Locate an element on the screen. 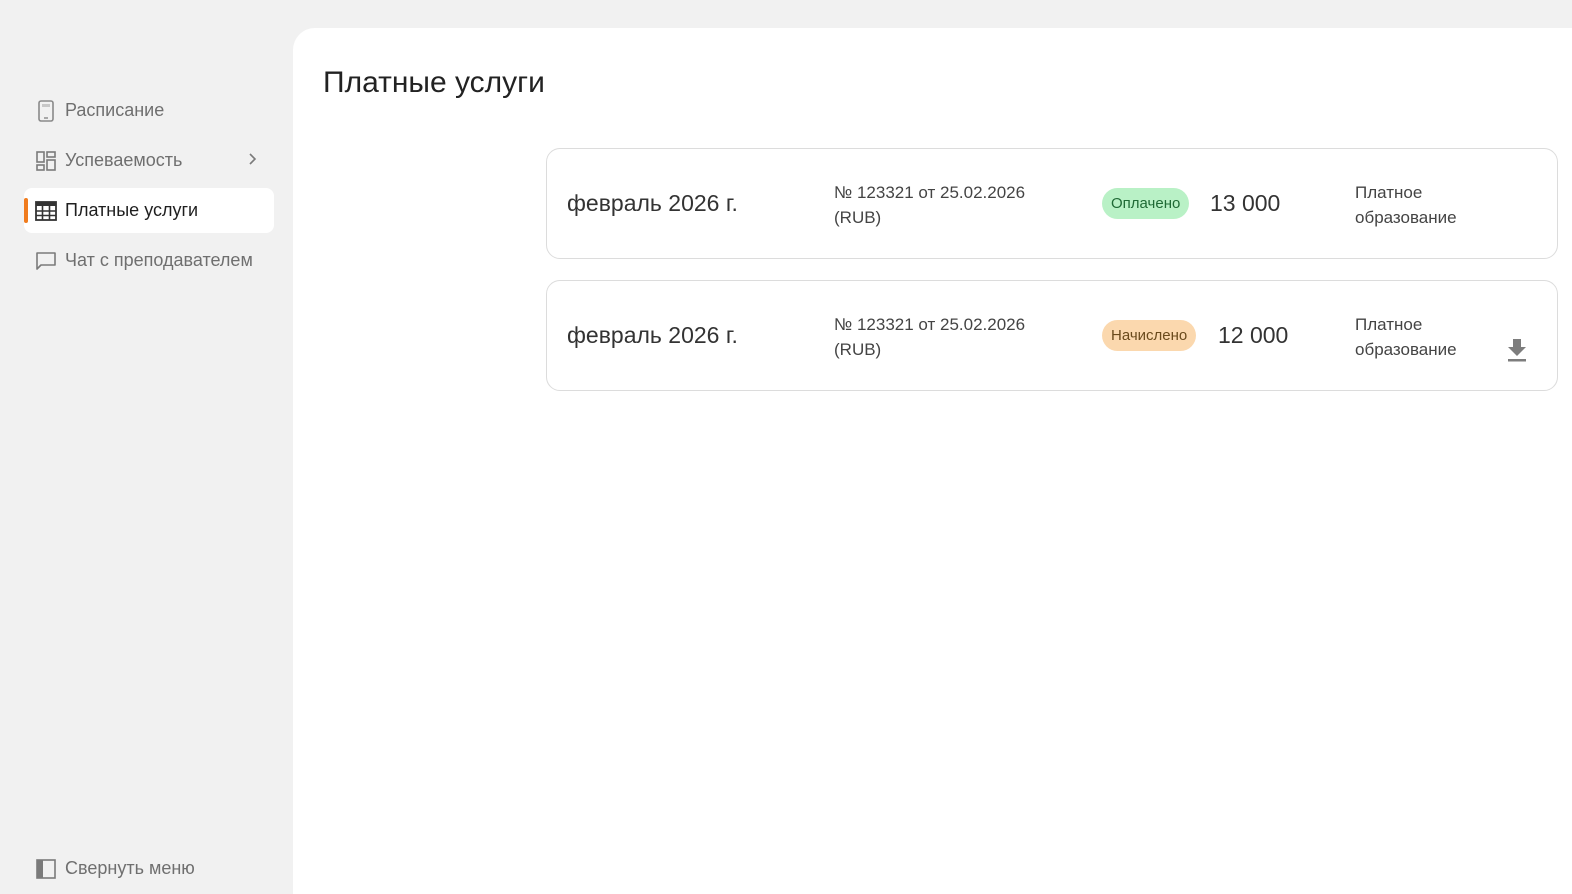 The image size is (1572, 894). sidebar-item-label: Расписание is located at coordinates (115, 110).